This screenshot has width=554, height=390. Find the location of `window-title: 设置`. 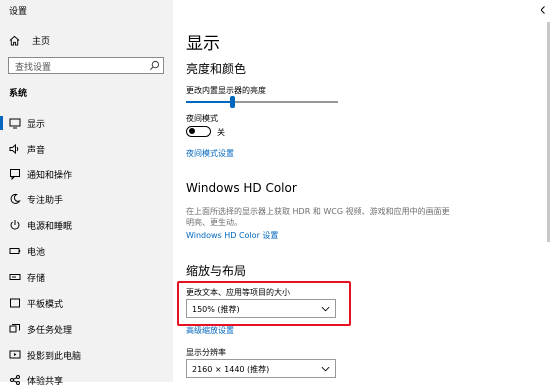

window-title: 设置 is located at coordinates (18, 12).